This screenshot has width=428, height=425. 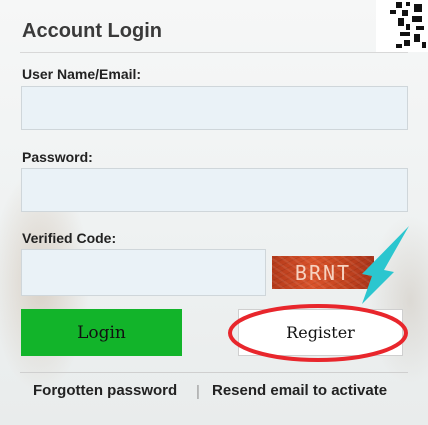 I want to click on captcha-text: BRNT, so click(x=323, y=272).